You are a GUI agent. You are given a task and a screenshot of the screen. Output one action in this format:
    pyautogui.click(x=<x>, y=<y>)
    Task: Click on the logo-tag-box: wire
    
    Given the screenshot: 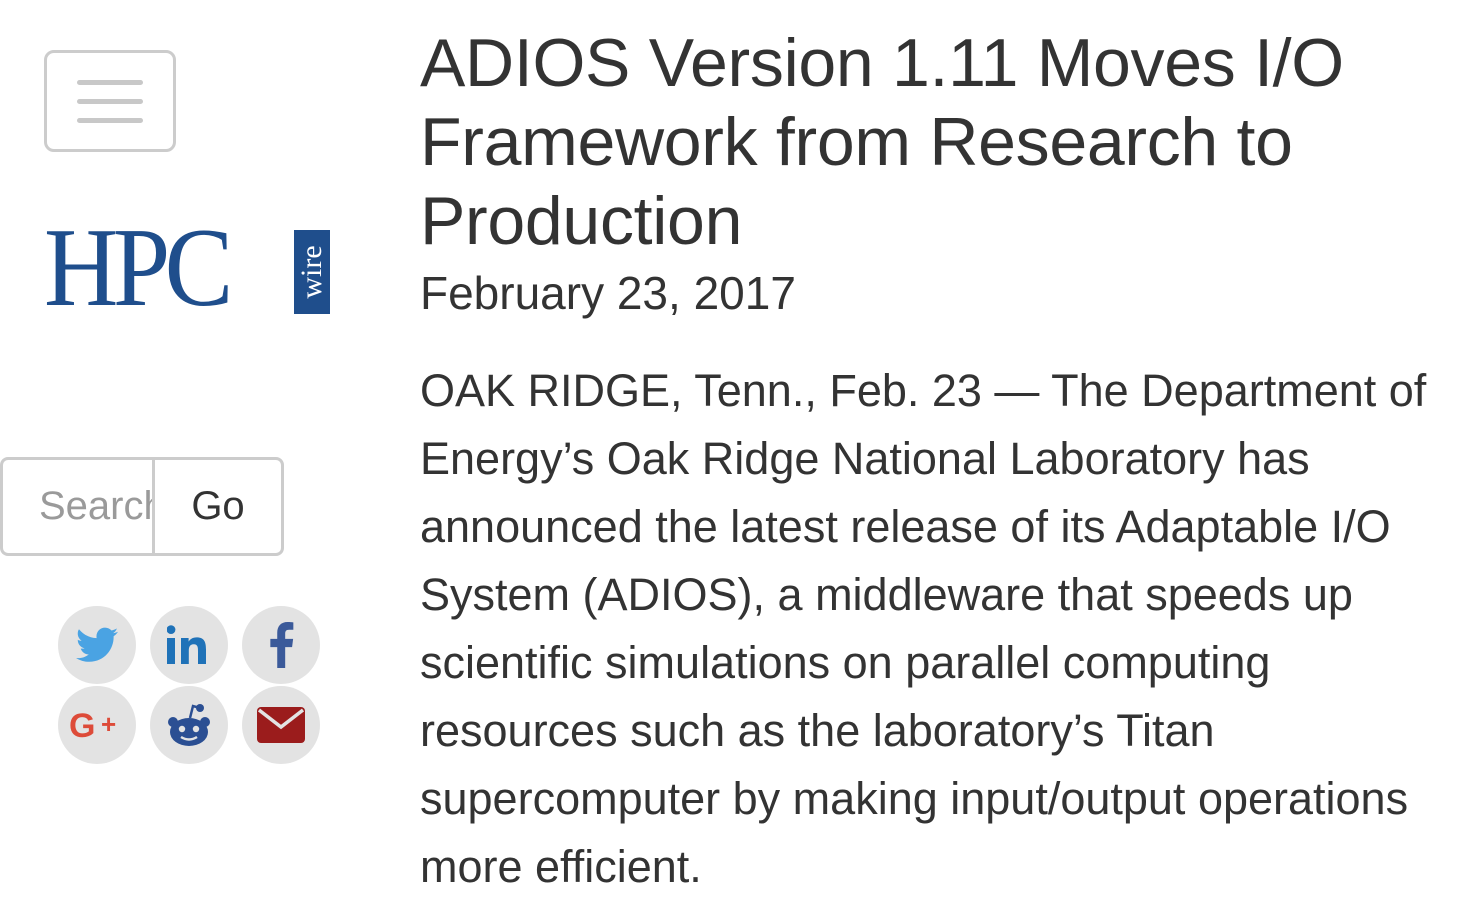 What is the action you would take?
    pyautogui.click(x=312, y=272)
    